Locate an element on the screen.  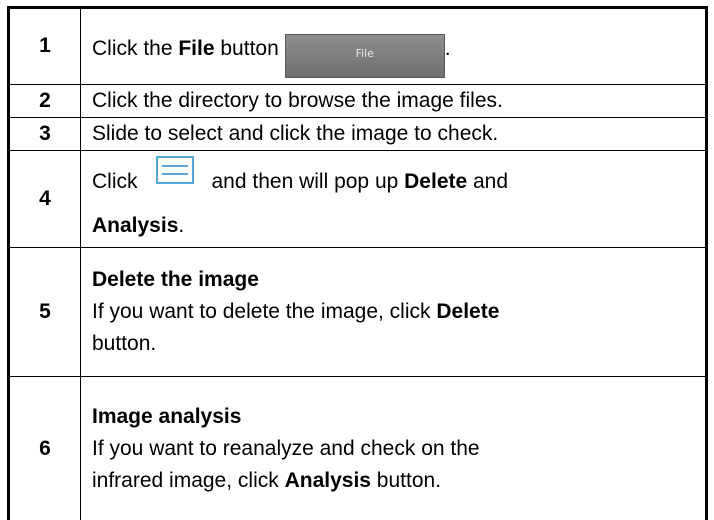
step-text-part: Click the is located at coordinates (135, 48).